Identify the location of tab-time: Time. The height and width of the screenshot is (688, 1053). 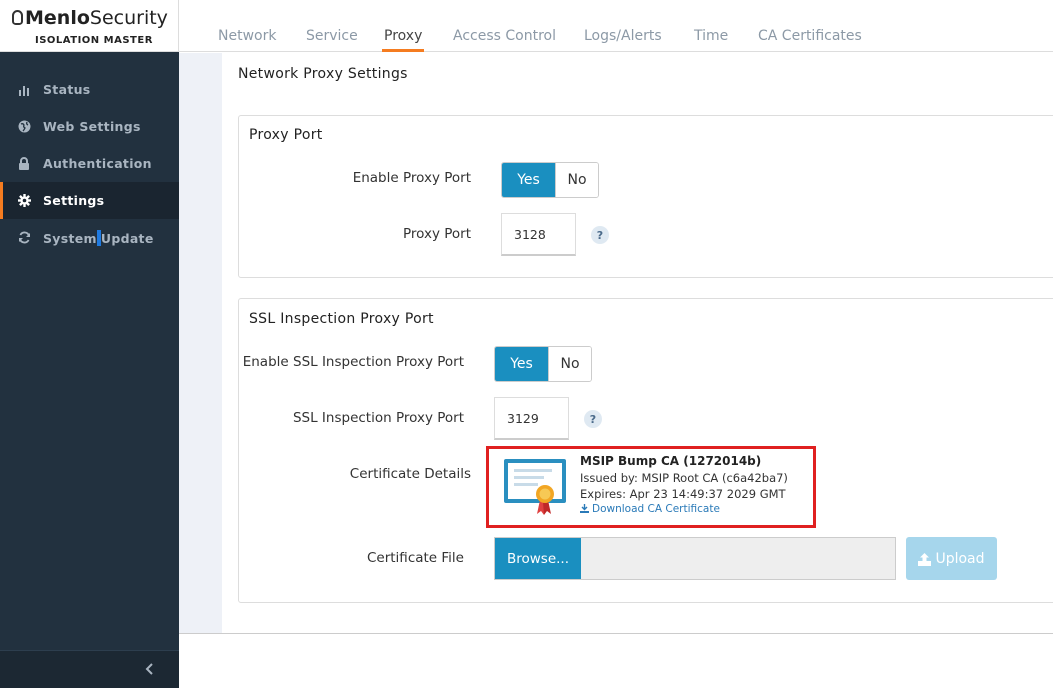
(711, 36).